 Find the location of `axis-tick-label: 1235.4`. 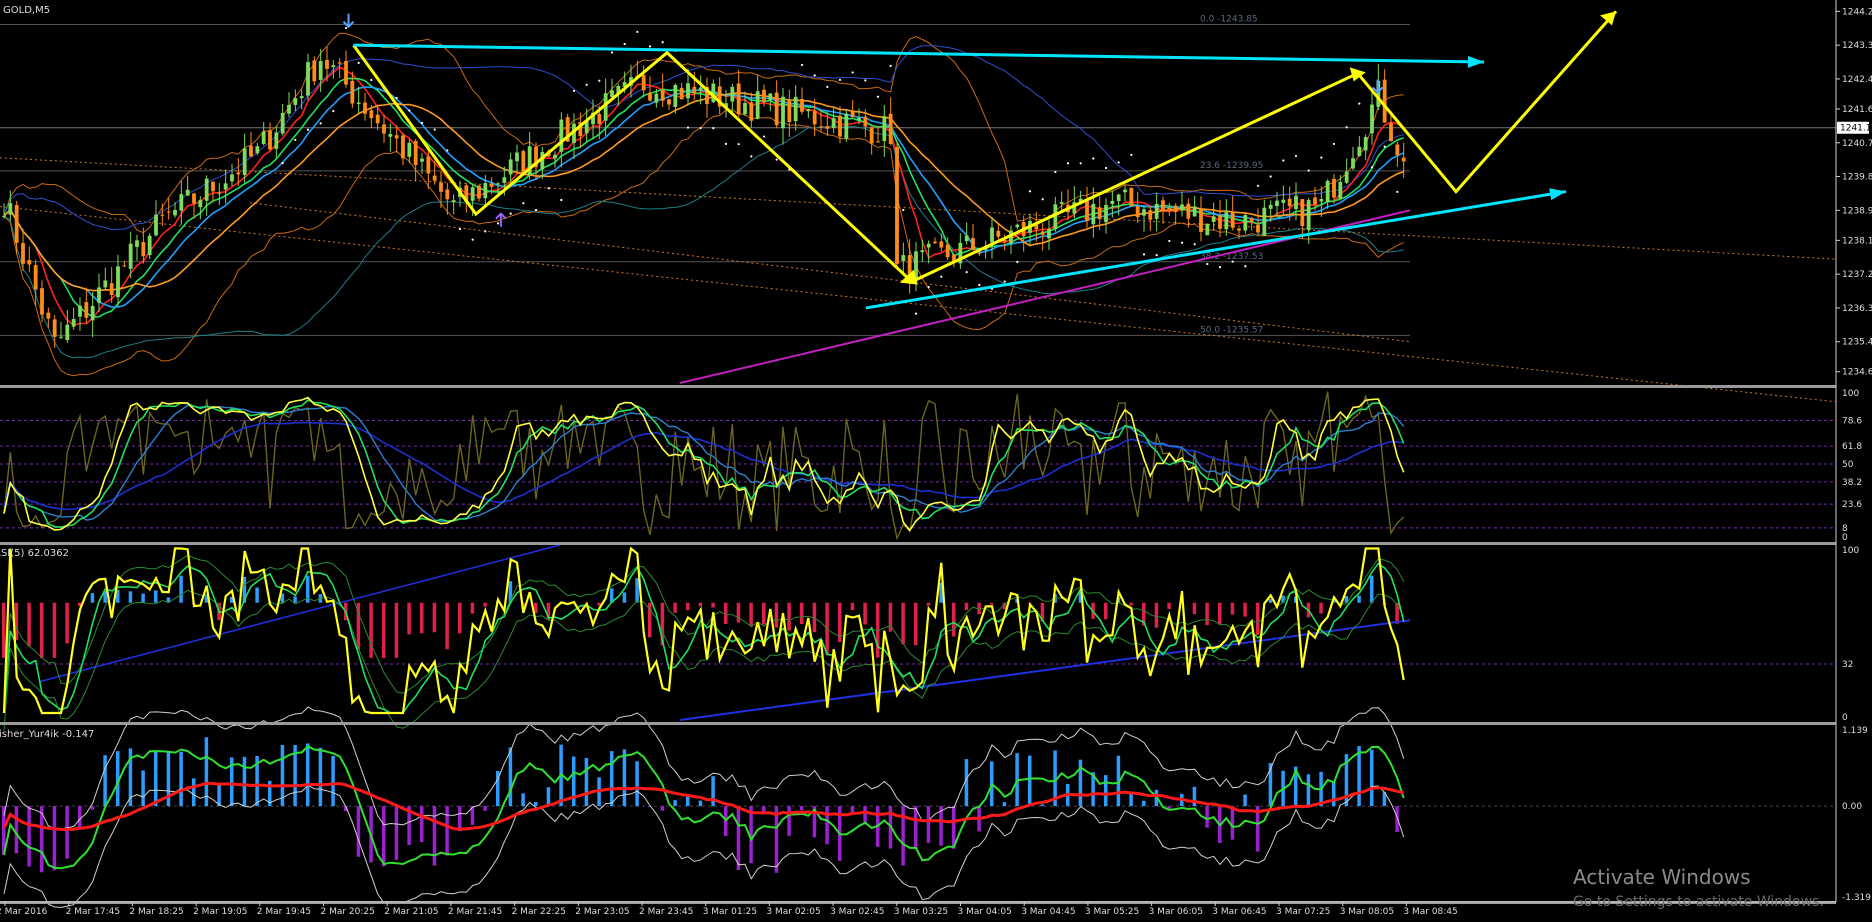

axis-tick-label: 1235.4 is located at coordinates (1857, 343).